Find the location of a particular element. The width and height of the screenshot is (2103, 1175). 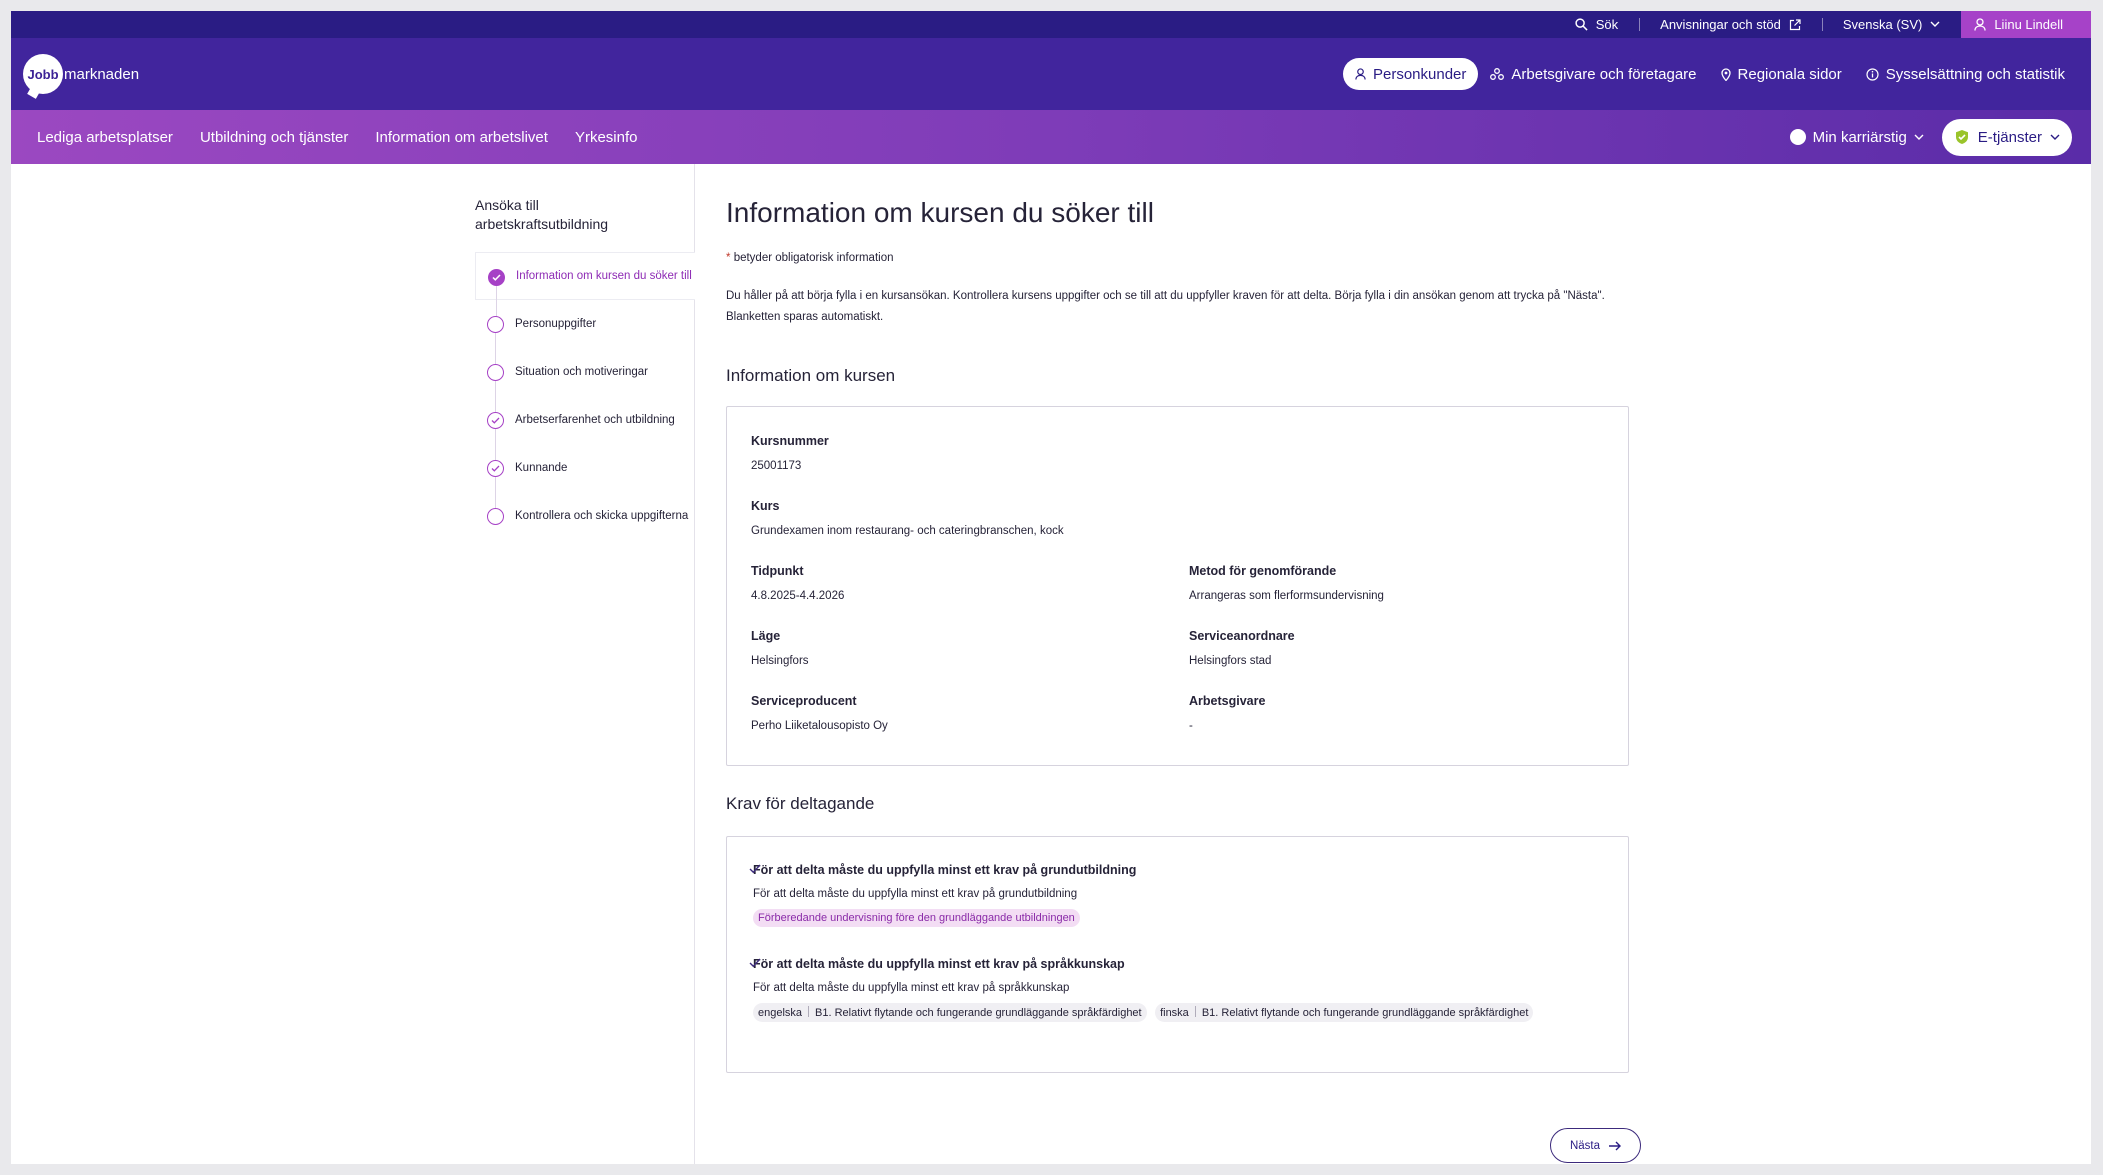

nav-regionala: Regionala sidor is located at coordinates (1781, 74).